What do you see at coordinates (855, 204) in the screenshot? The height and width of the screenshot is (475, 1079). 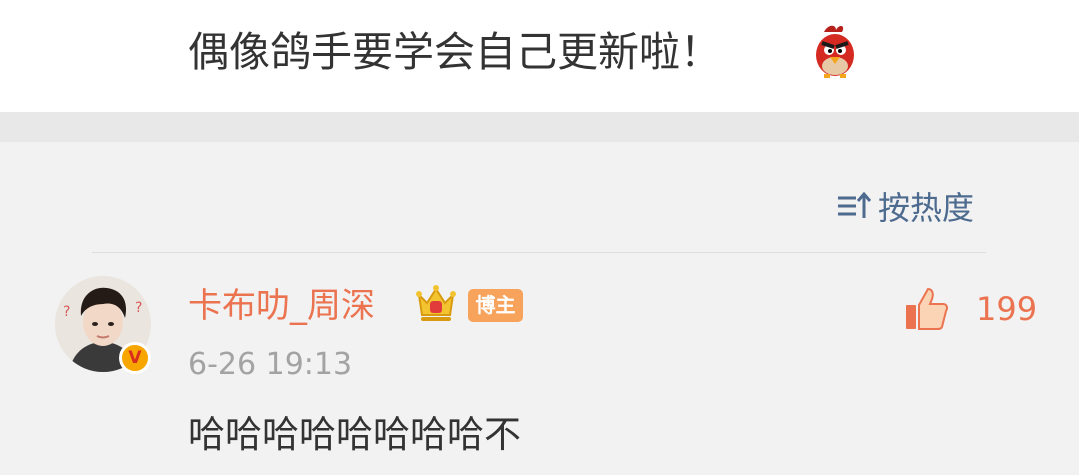 I see `sort-icon` at bounding box center [855, 204].